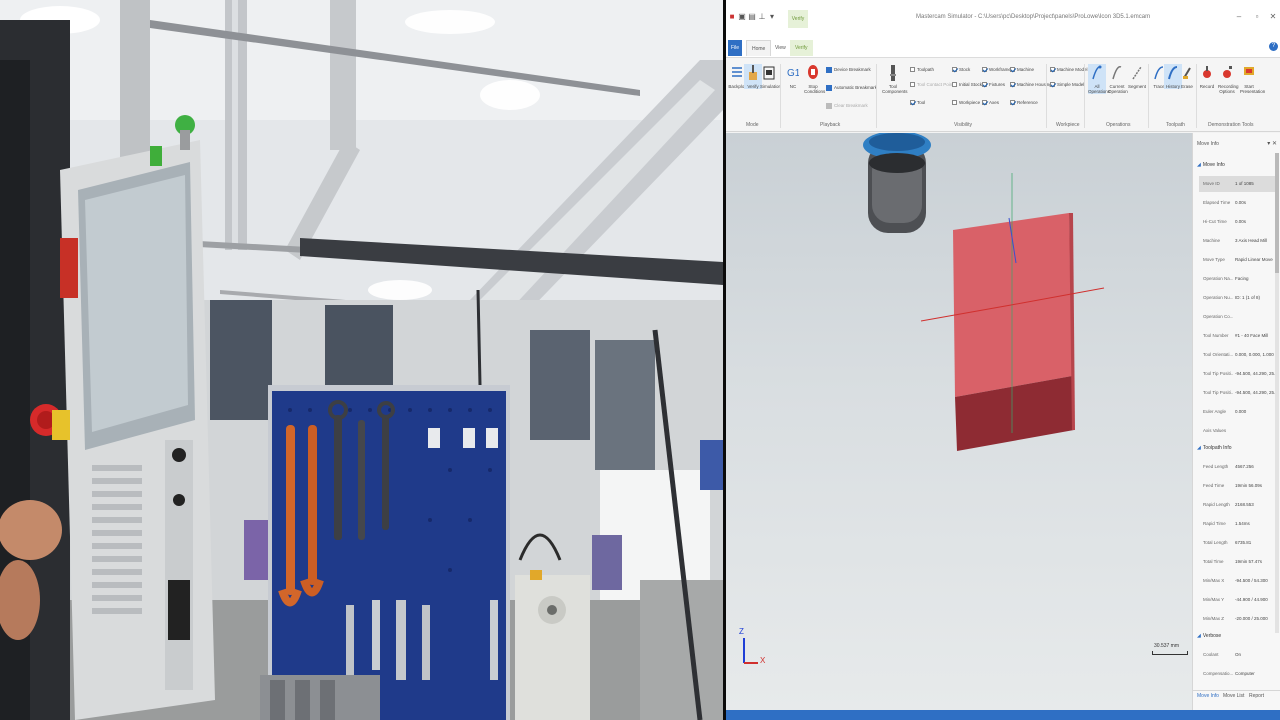 This screenshot has height=720, width=1280. What do you see at coordinates (813, 72) in the screenshot?
I see `stop-icon` at bounding box center [813, 72].